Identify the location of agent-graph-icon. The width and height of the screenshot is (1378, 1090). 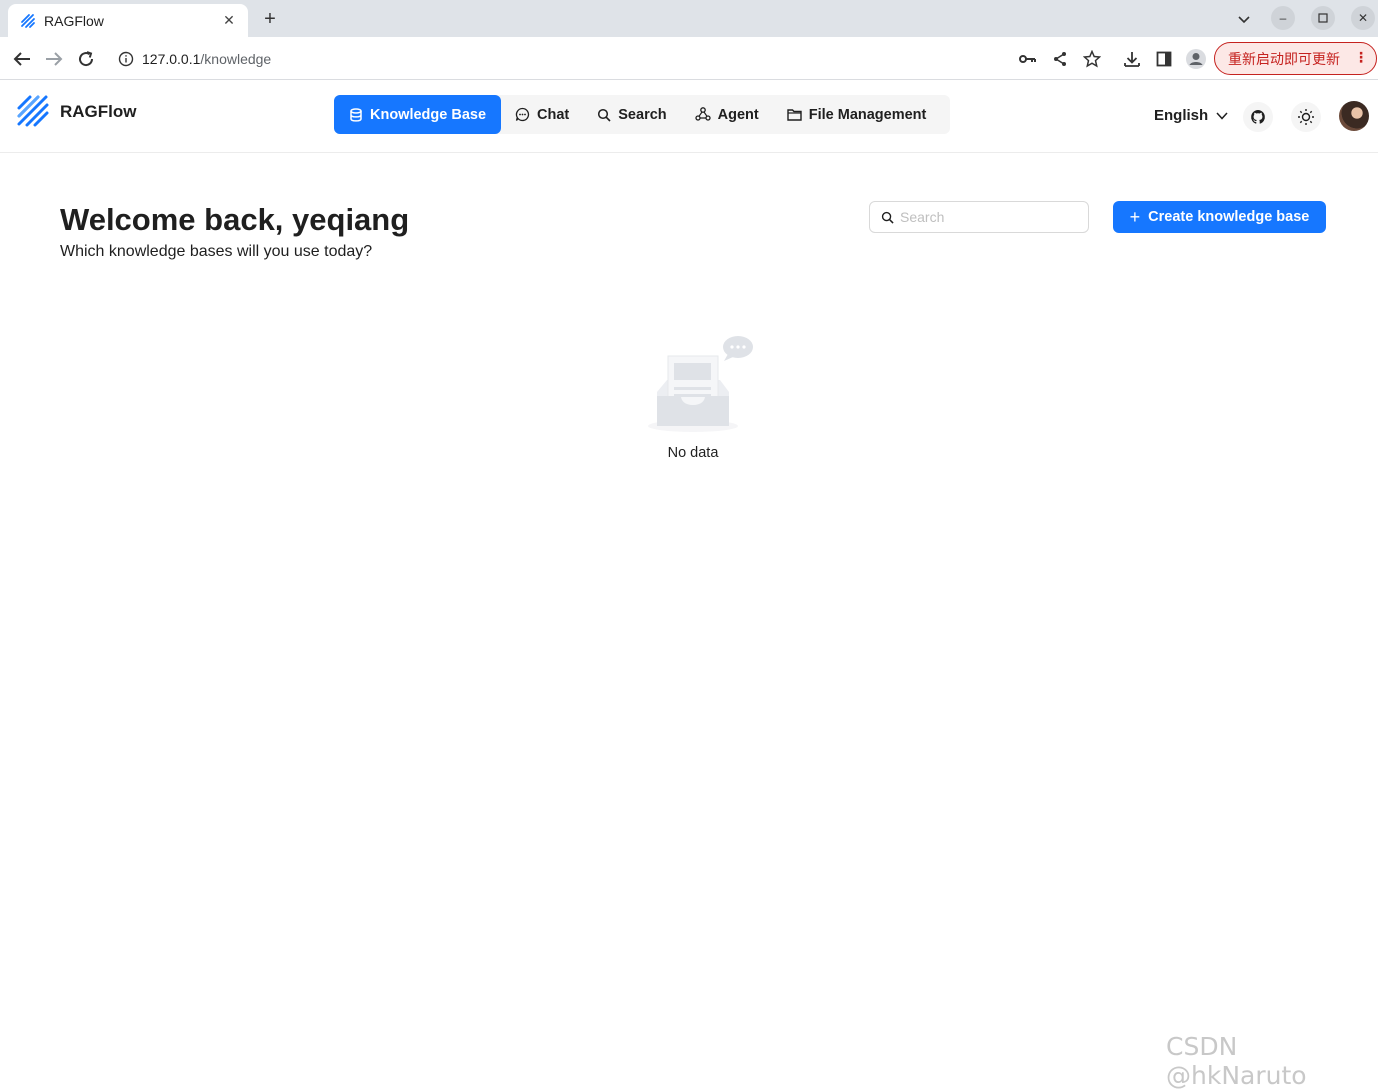
(702, 114).